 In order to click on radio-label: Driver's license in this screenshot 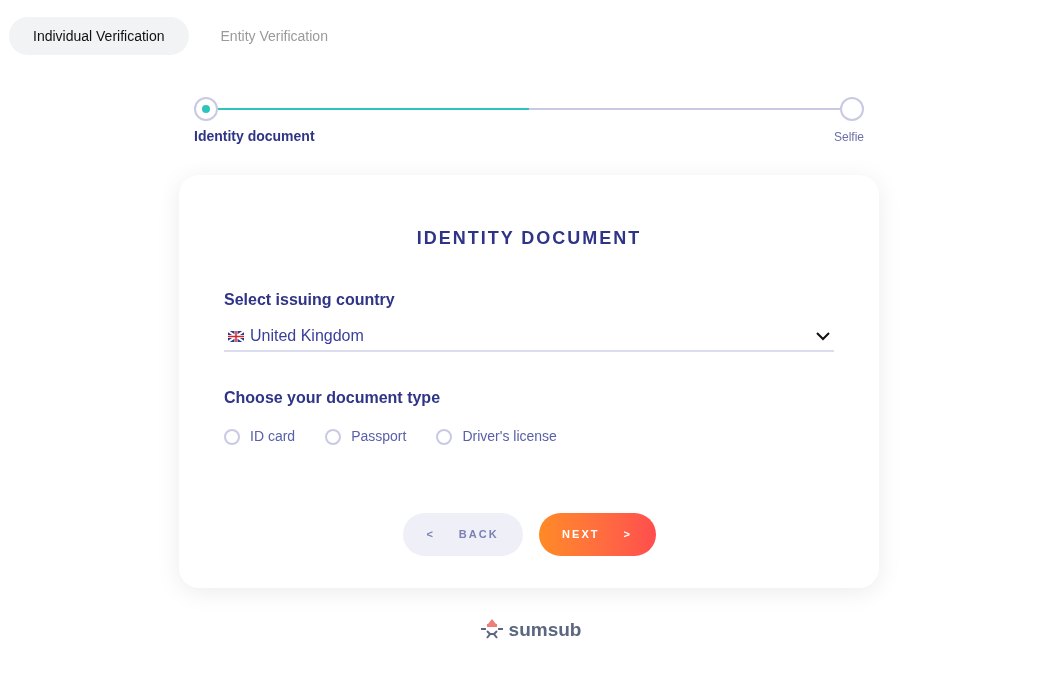, I will do `click(509, 436)`.